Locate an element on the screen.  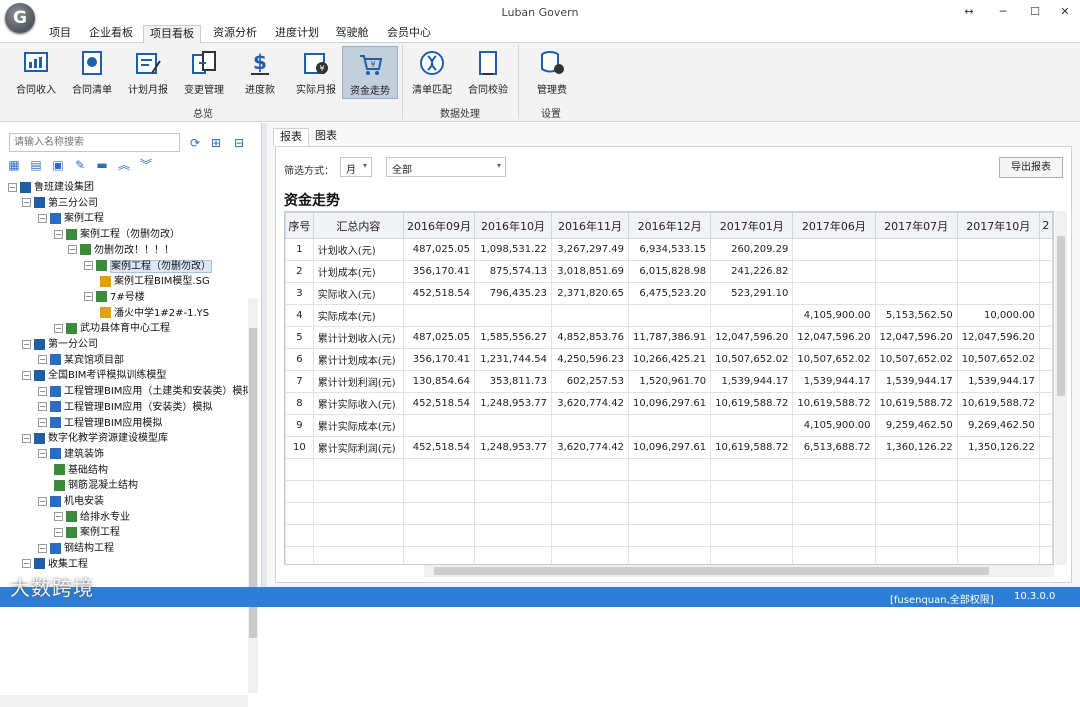
tree-item: − 建筑装饰 is located at coordinates (71, 455).